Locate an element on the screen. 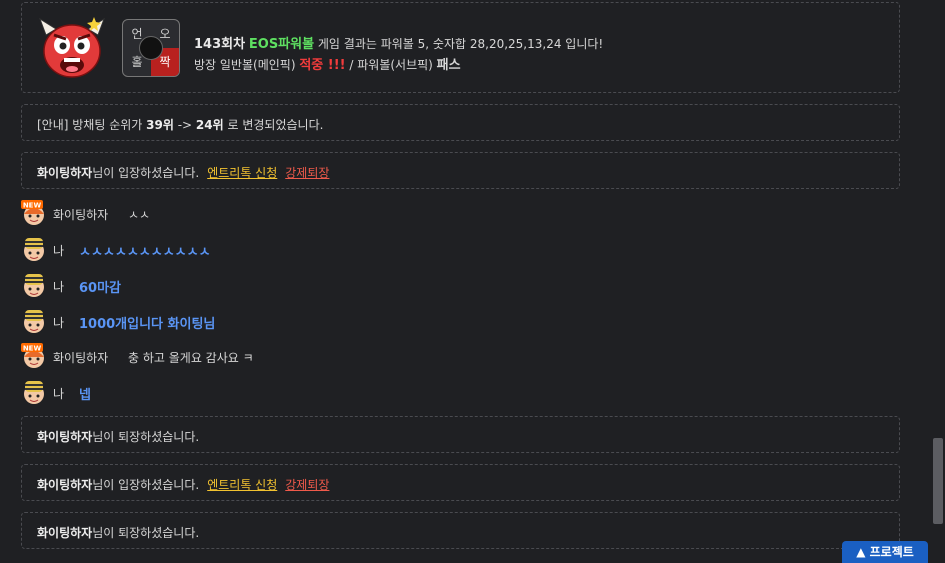 The height and width of the screenshot is (563, 945). ball-icon is located at coordinates (151, 48).